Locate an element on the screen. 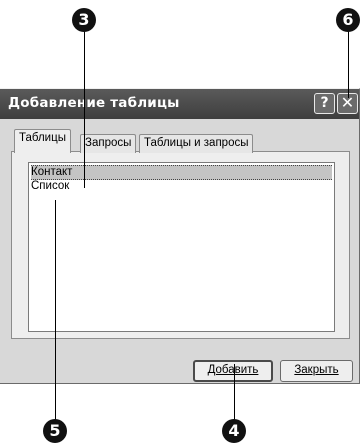  title-bar: Добавление таблицы ? ✕ is located at coordinates (179, 104).